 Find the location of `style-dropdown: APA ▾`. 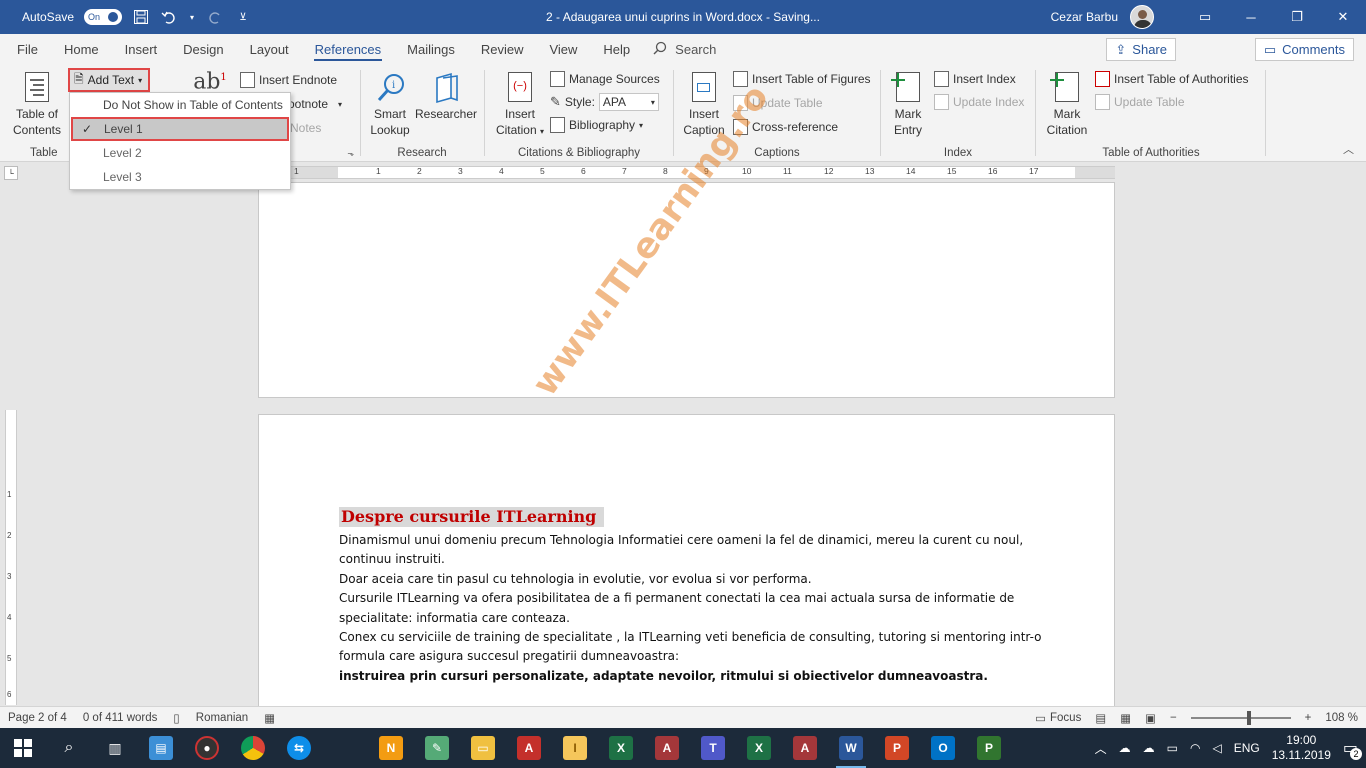

style-dropdown: APA ▾ is located at coordinates (628, 102).